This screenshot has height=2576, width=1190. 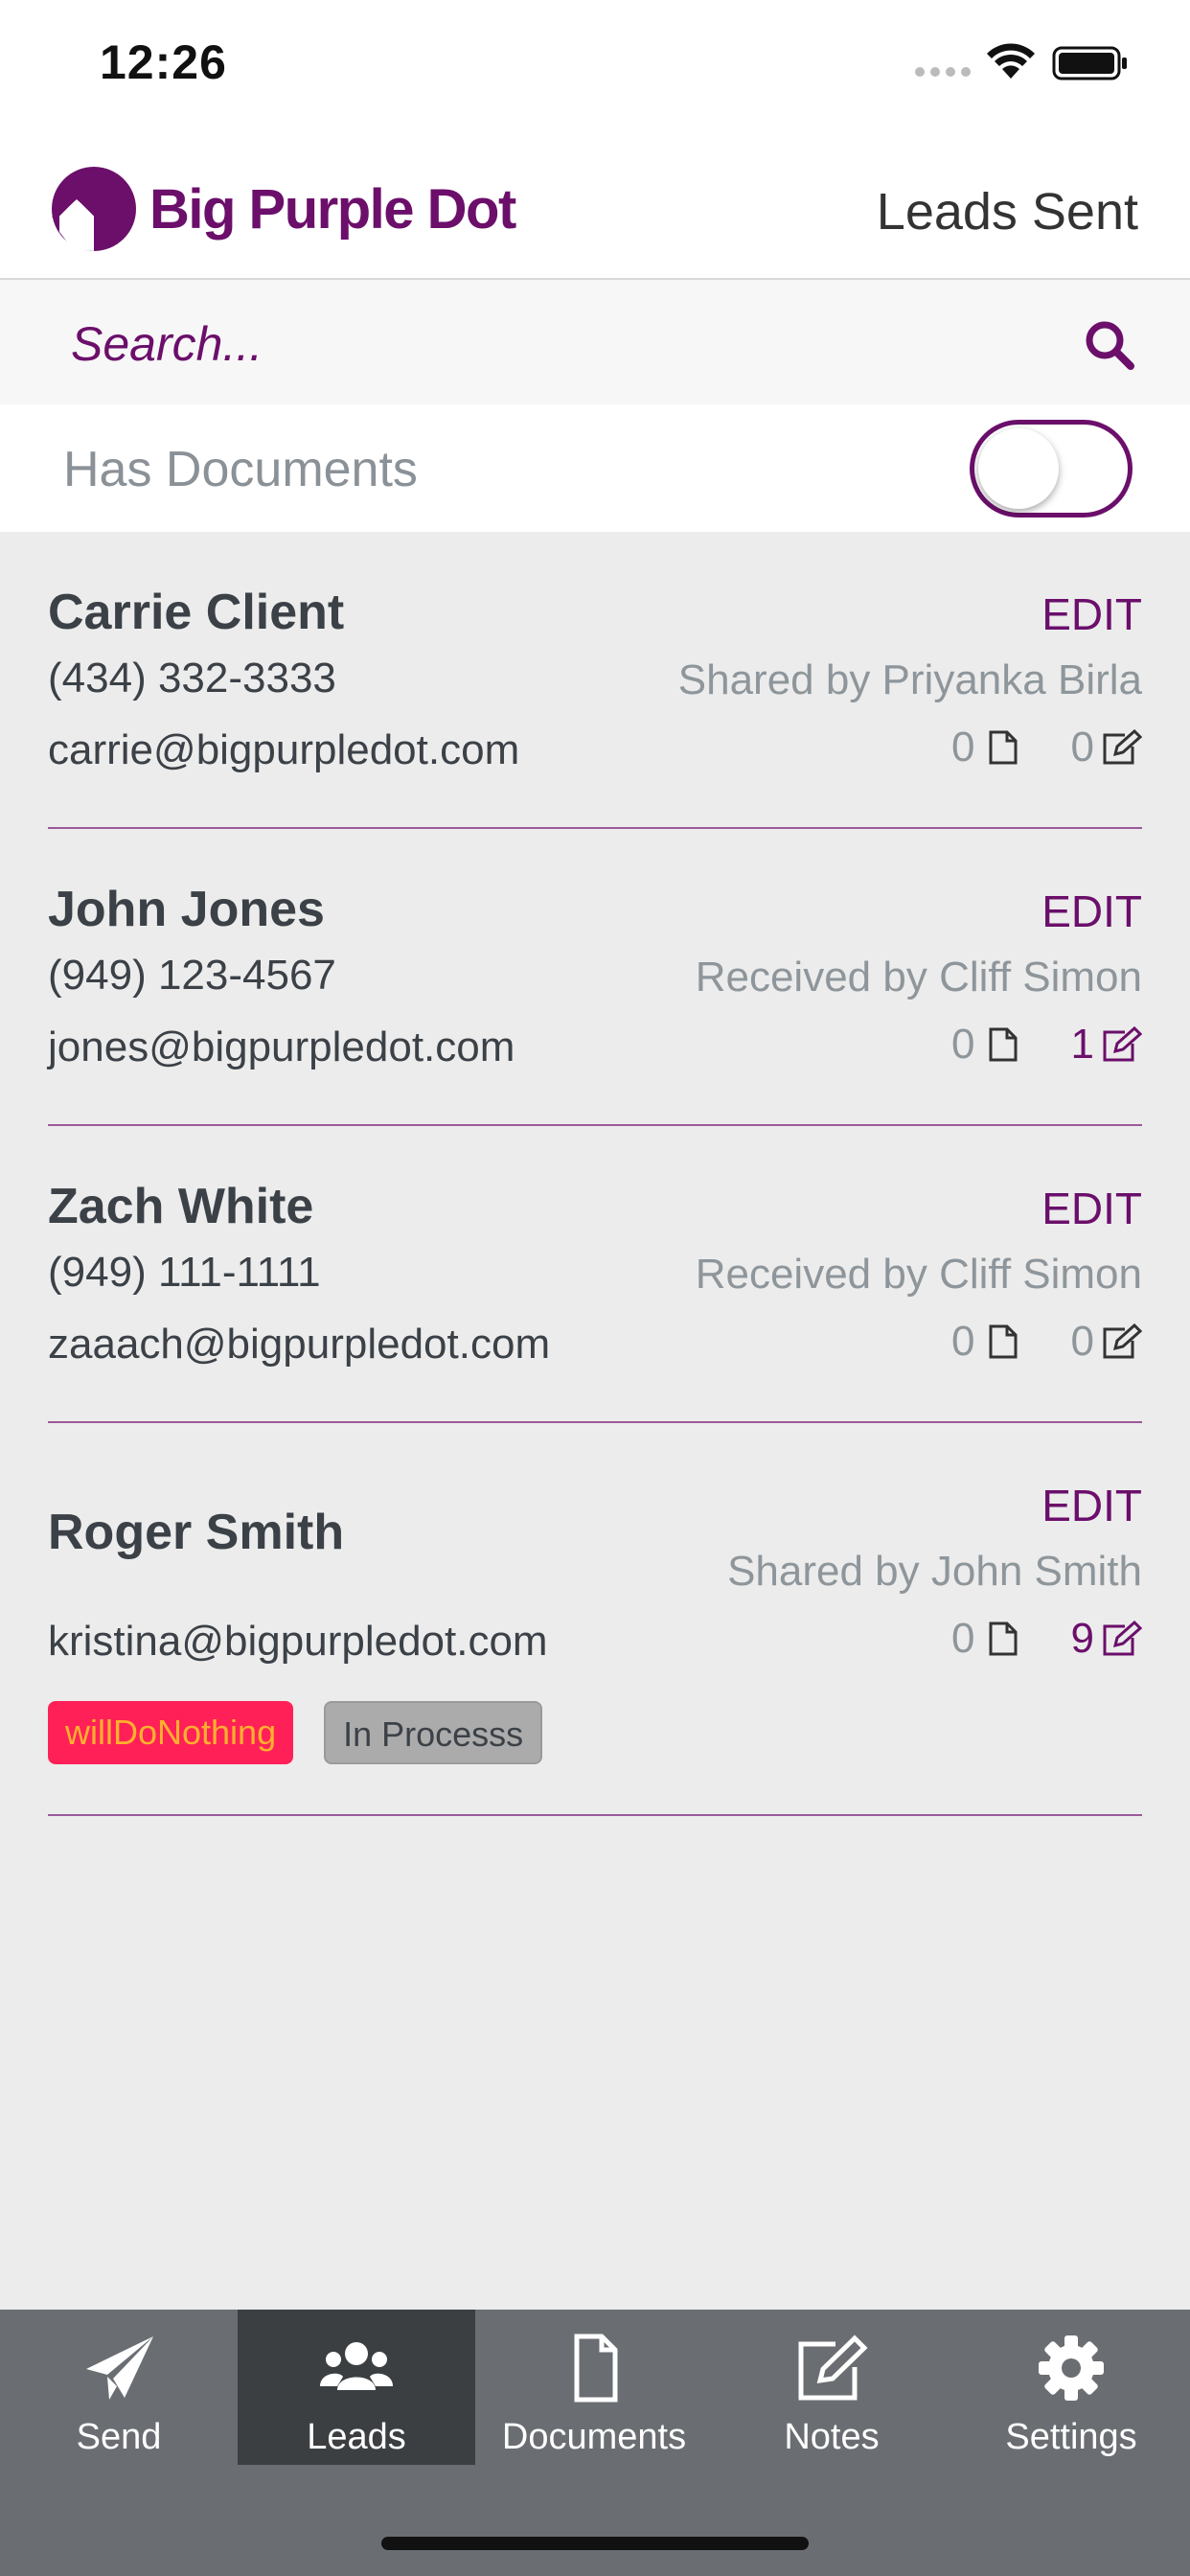 I want to click on signal-icon, so click(x=943, y=72).